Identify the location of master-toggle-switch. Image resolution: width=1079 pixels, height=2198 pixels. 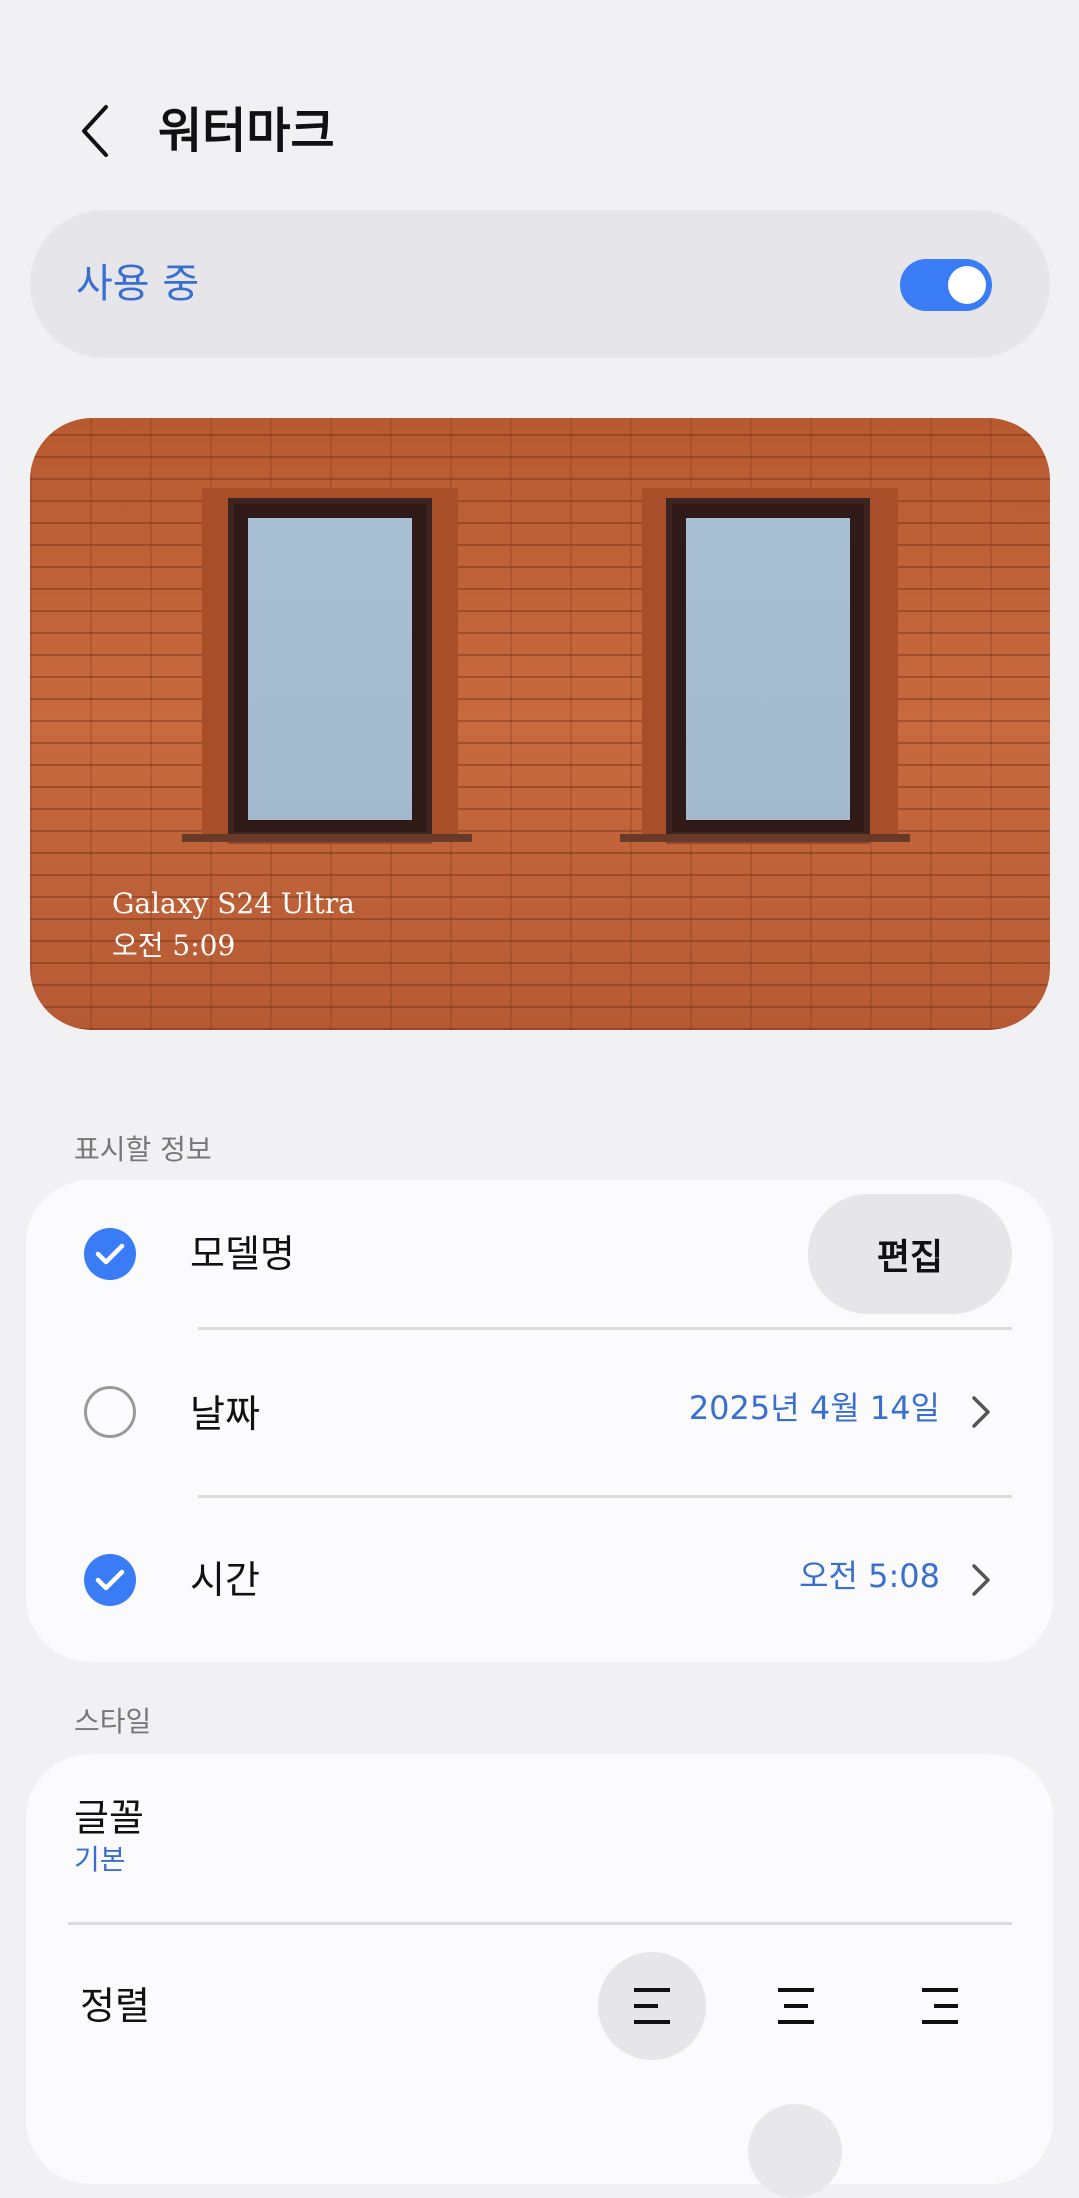
(946, 285).